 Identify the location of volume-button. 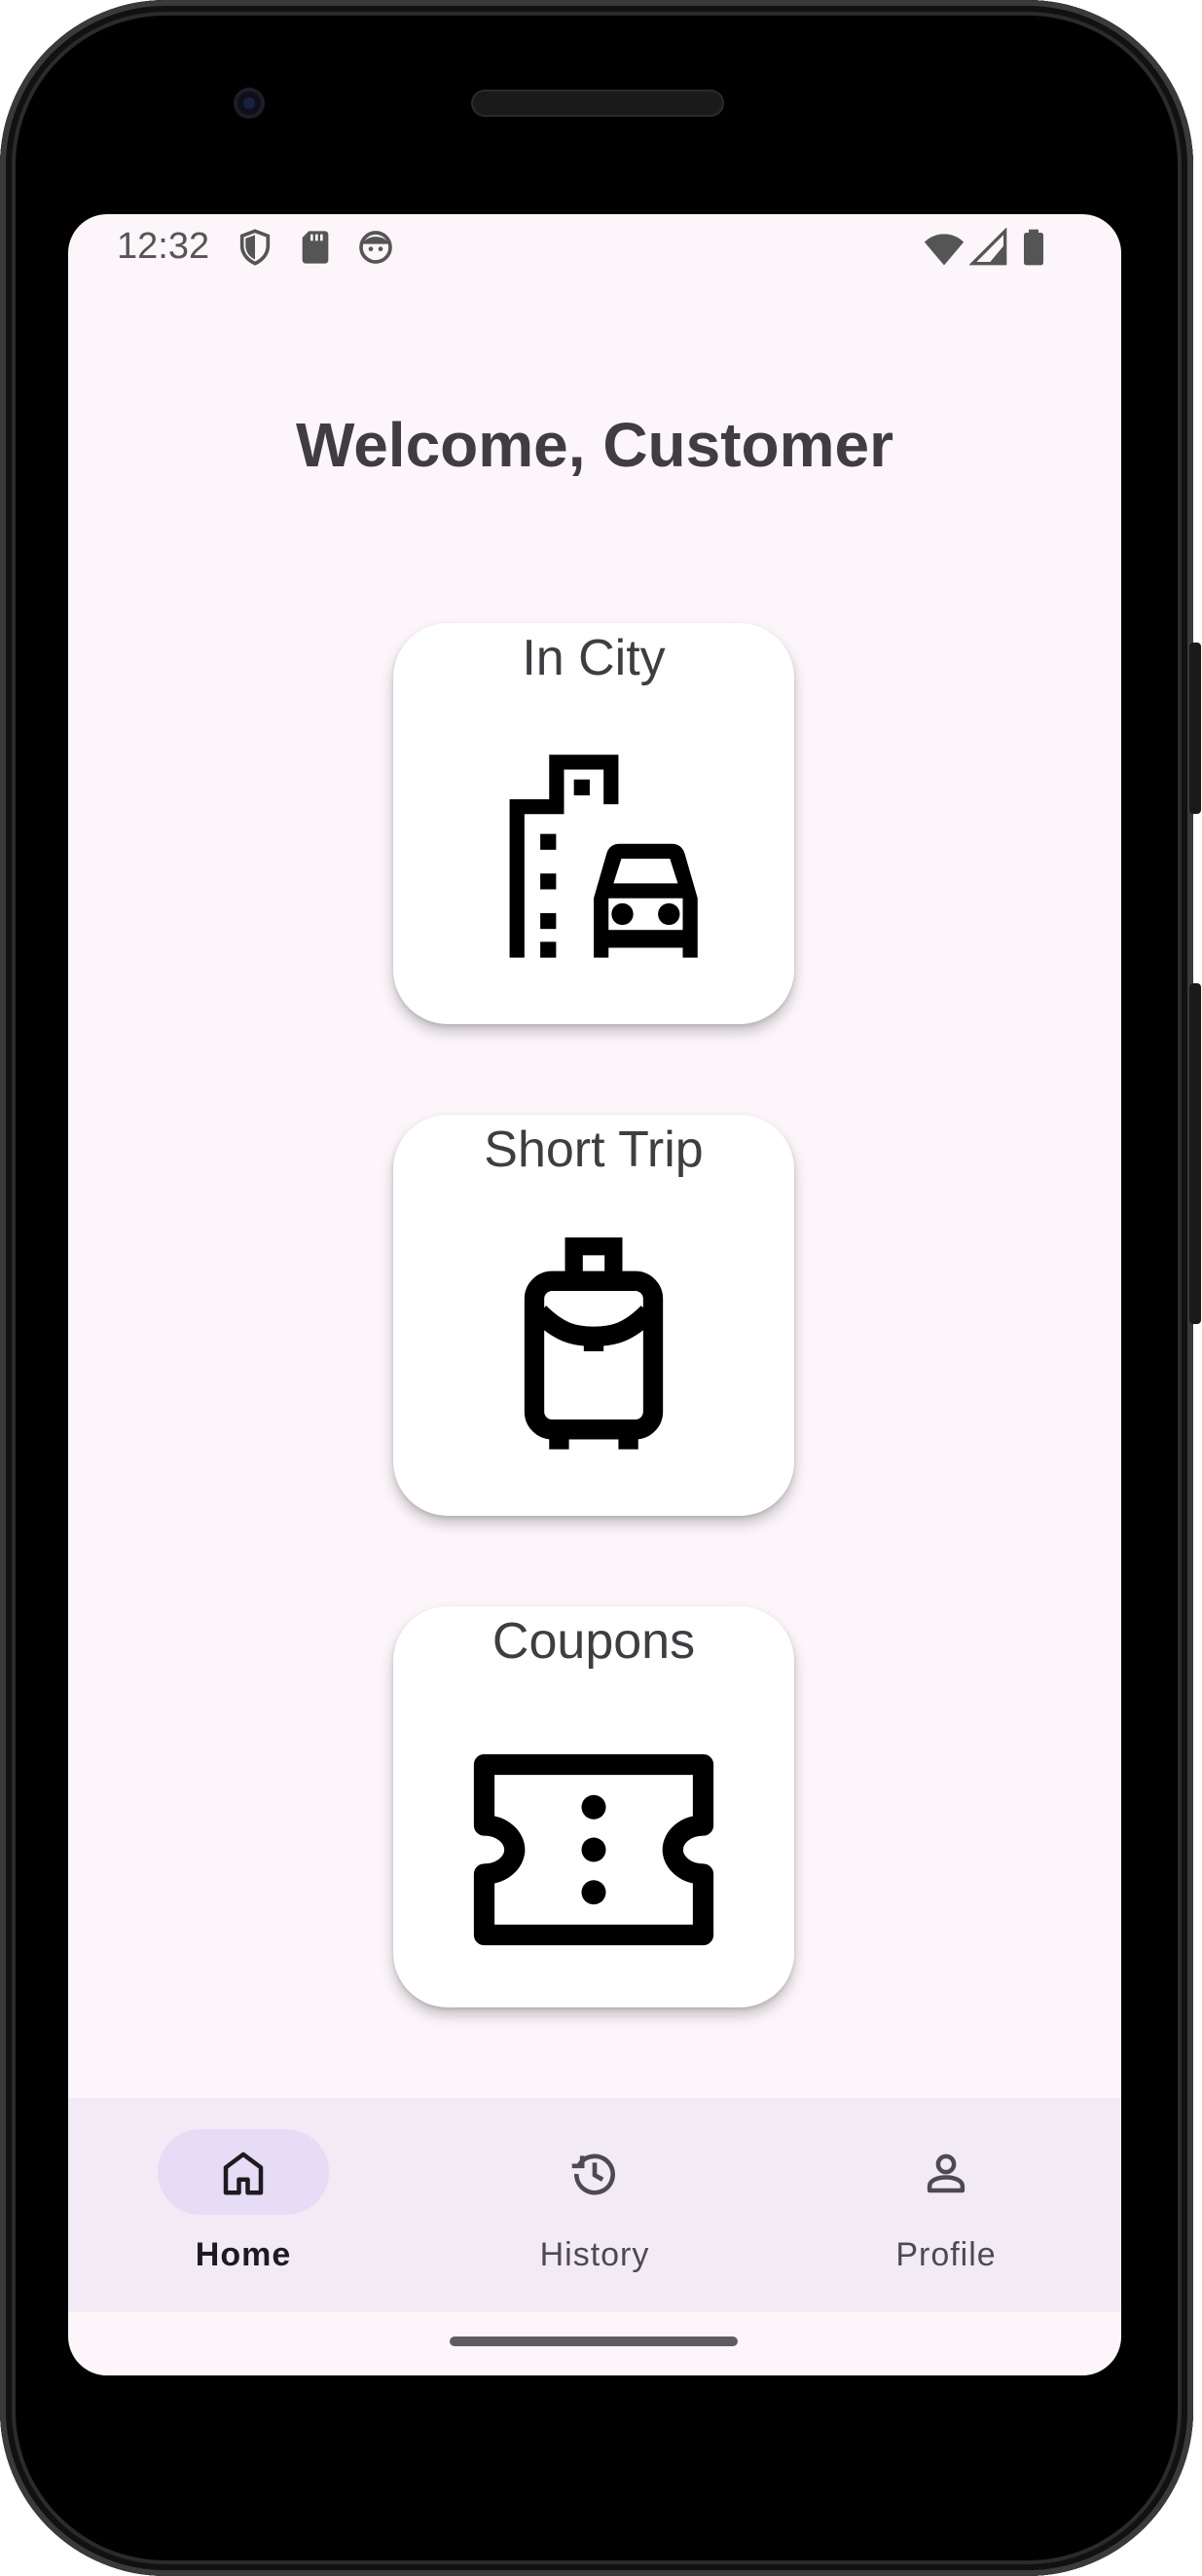
(1195, 1153).